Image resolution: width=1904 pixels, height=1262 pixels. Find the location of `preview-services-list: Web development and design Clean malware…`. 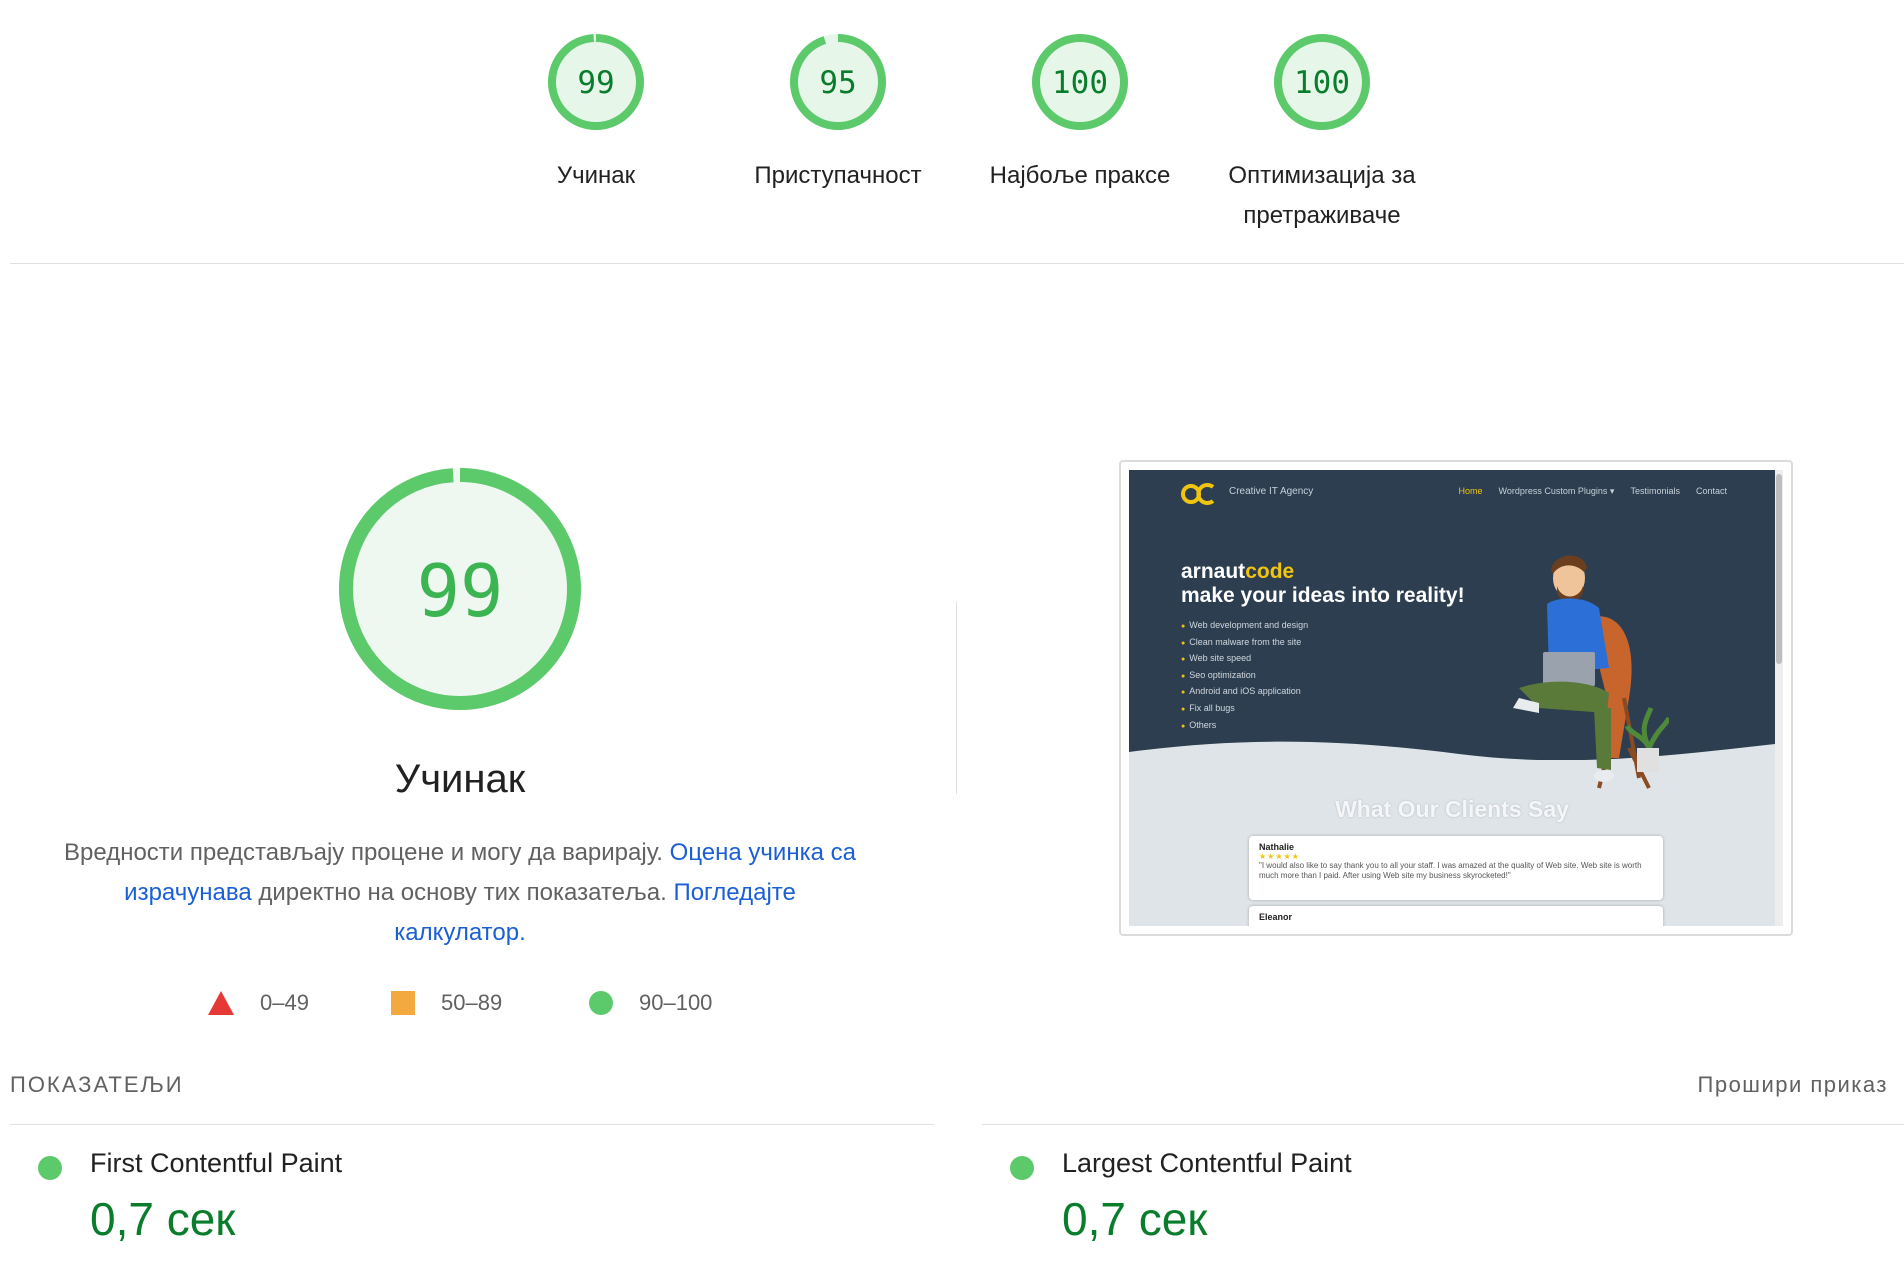

preview-services-list: Web development and design Clean malware… is located at coordinates (1244, 676).